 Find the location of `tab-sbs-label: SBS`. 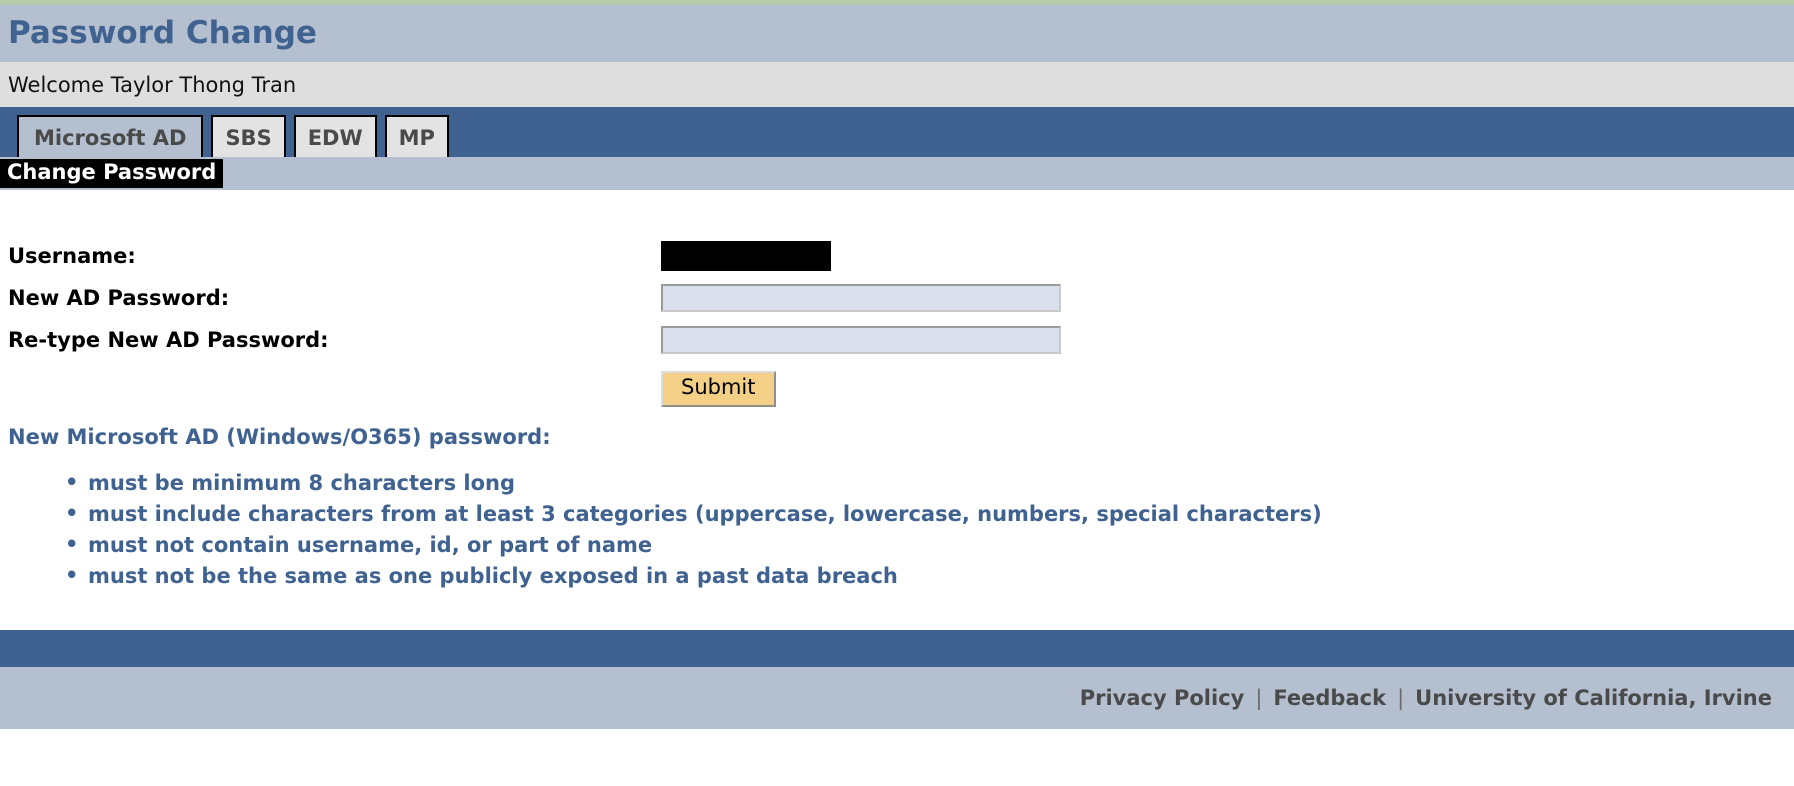

tab-sbs-label: SBS is located at coordinates (248, 138).